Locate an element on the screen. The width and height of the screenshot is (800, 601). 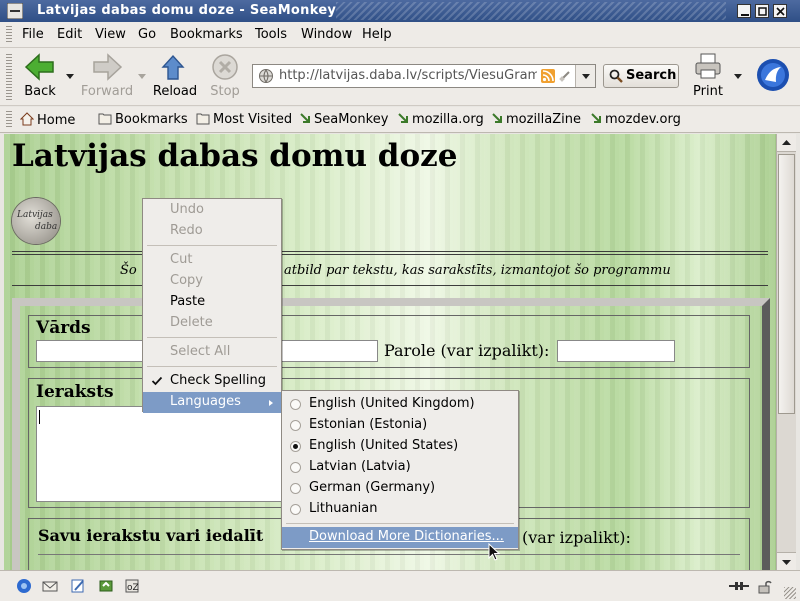
minimize-button is located at coordinates (744, 11).